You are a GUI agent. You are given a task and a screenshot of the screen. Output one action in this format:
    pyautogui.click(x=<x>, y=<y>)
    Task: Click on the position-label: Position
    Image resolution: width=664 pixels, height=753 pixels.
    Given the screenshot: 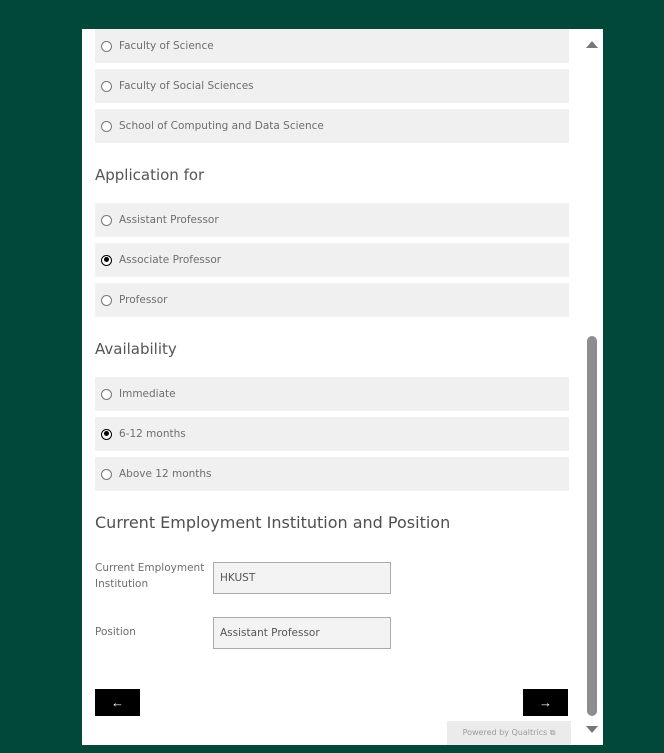 What is the action you would take?
    pyautogui.click(x=115, y=632)
    